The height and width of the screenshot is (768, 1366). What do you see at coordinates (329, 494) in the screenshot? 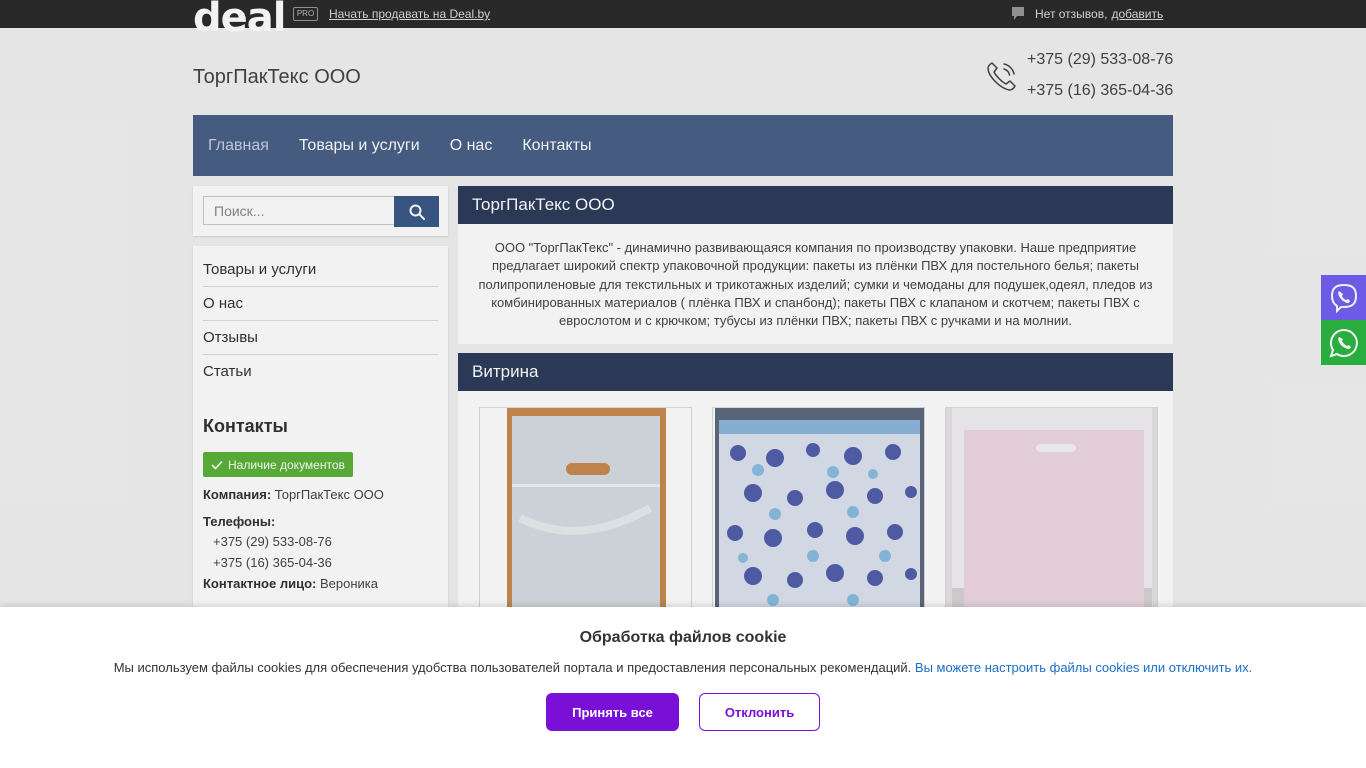
I see `company-value: ТоргПакТекс ООО` at bounding box center [329, 494].